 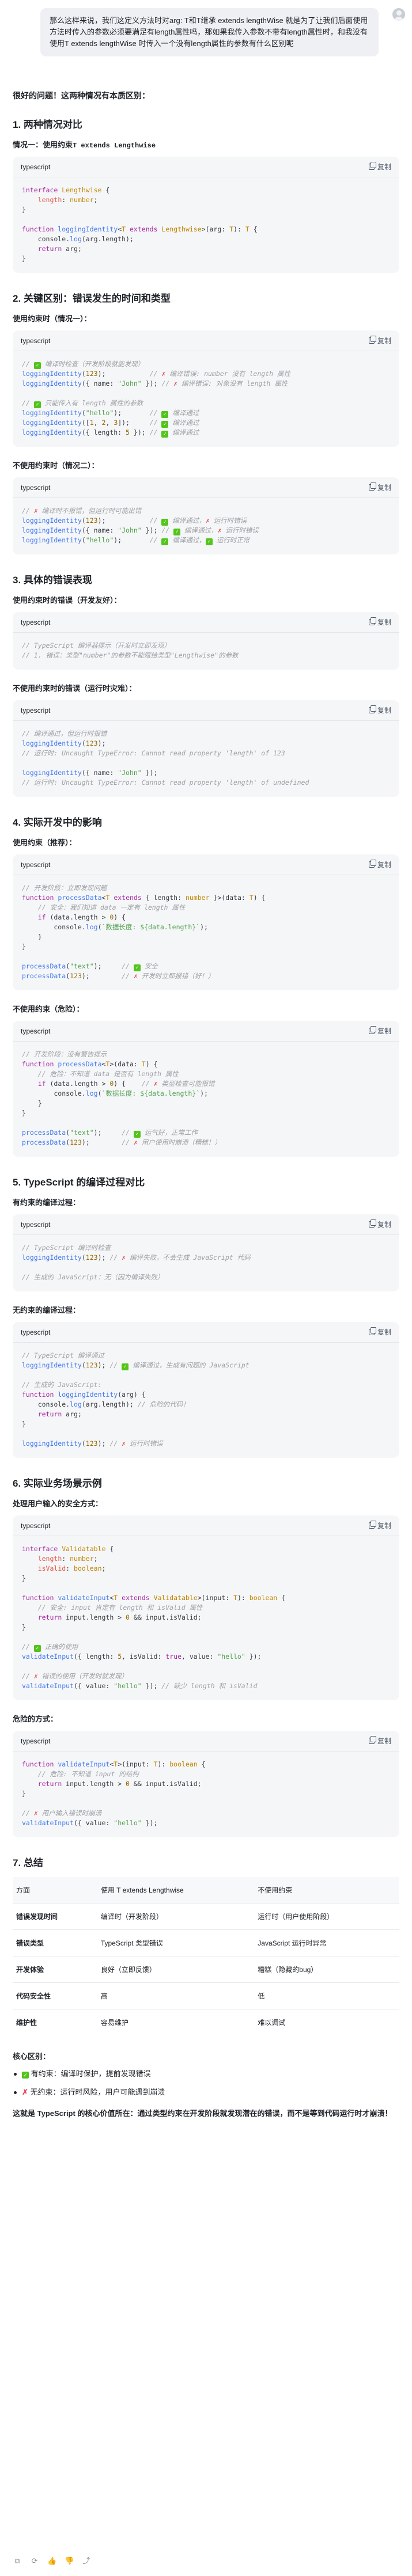 I want to click on list-item: ✓ 有约束：编译时保护，提前发现错误, so click(x=206, y=2074).